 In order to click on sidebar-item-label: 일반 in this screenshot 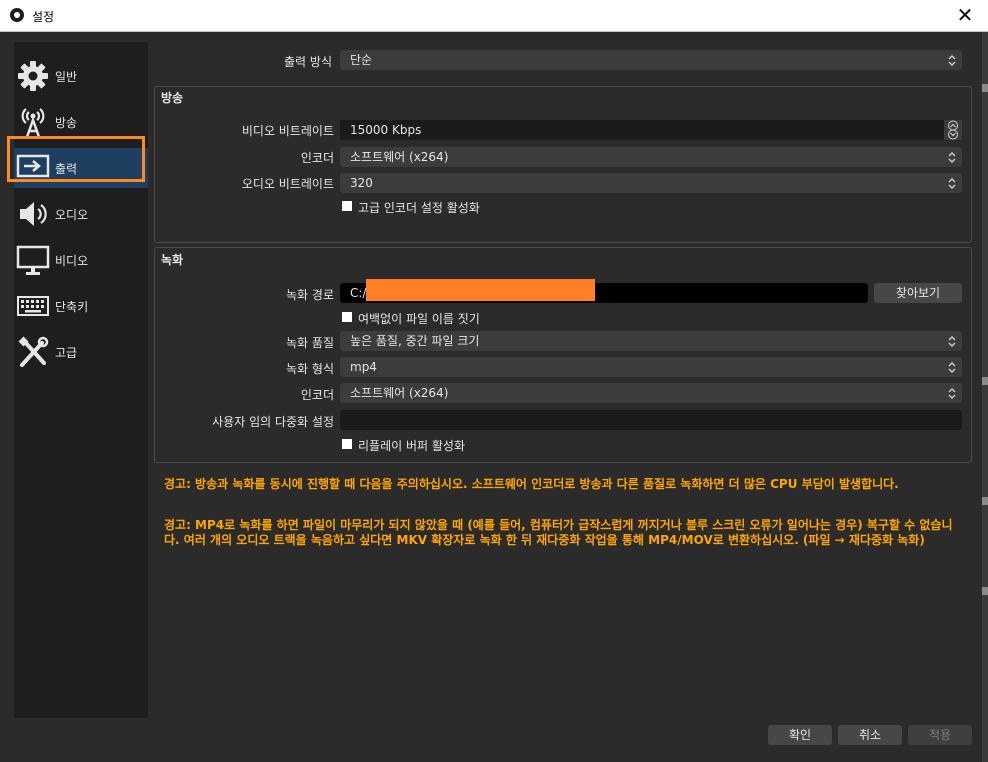, I will do `click(66, 77)`.